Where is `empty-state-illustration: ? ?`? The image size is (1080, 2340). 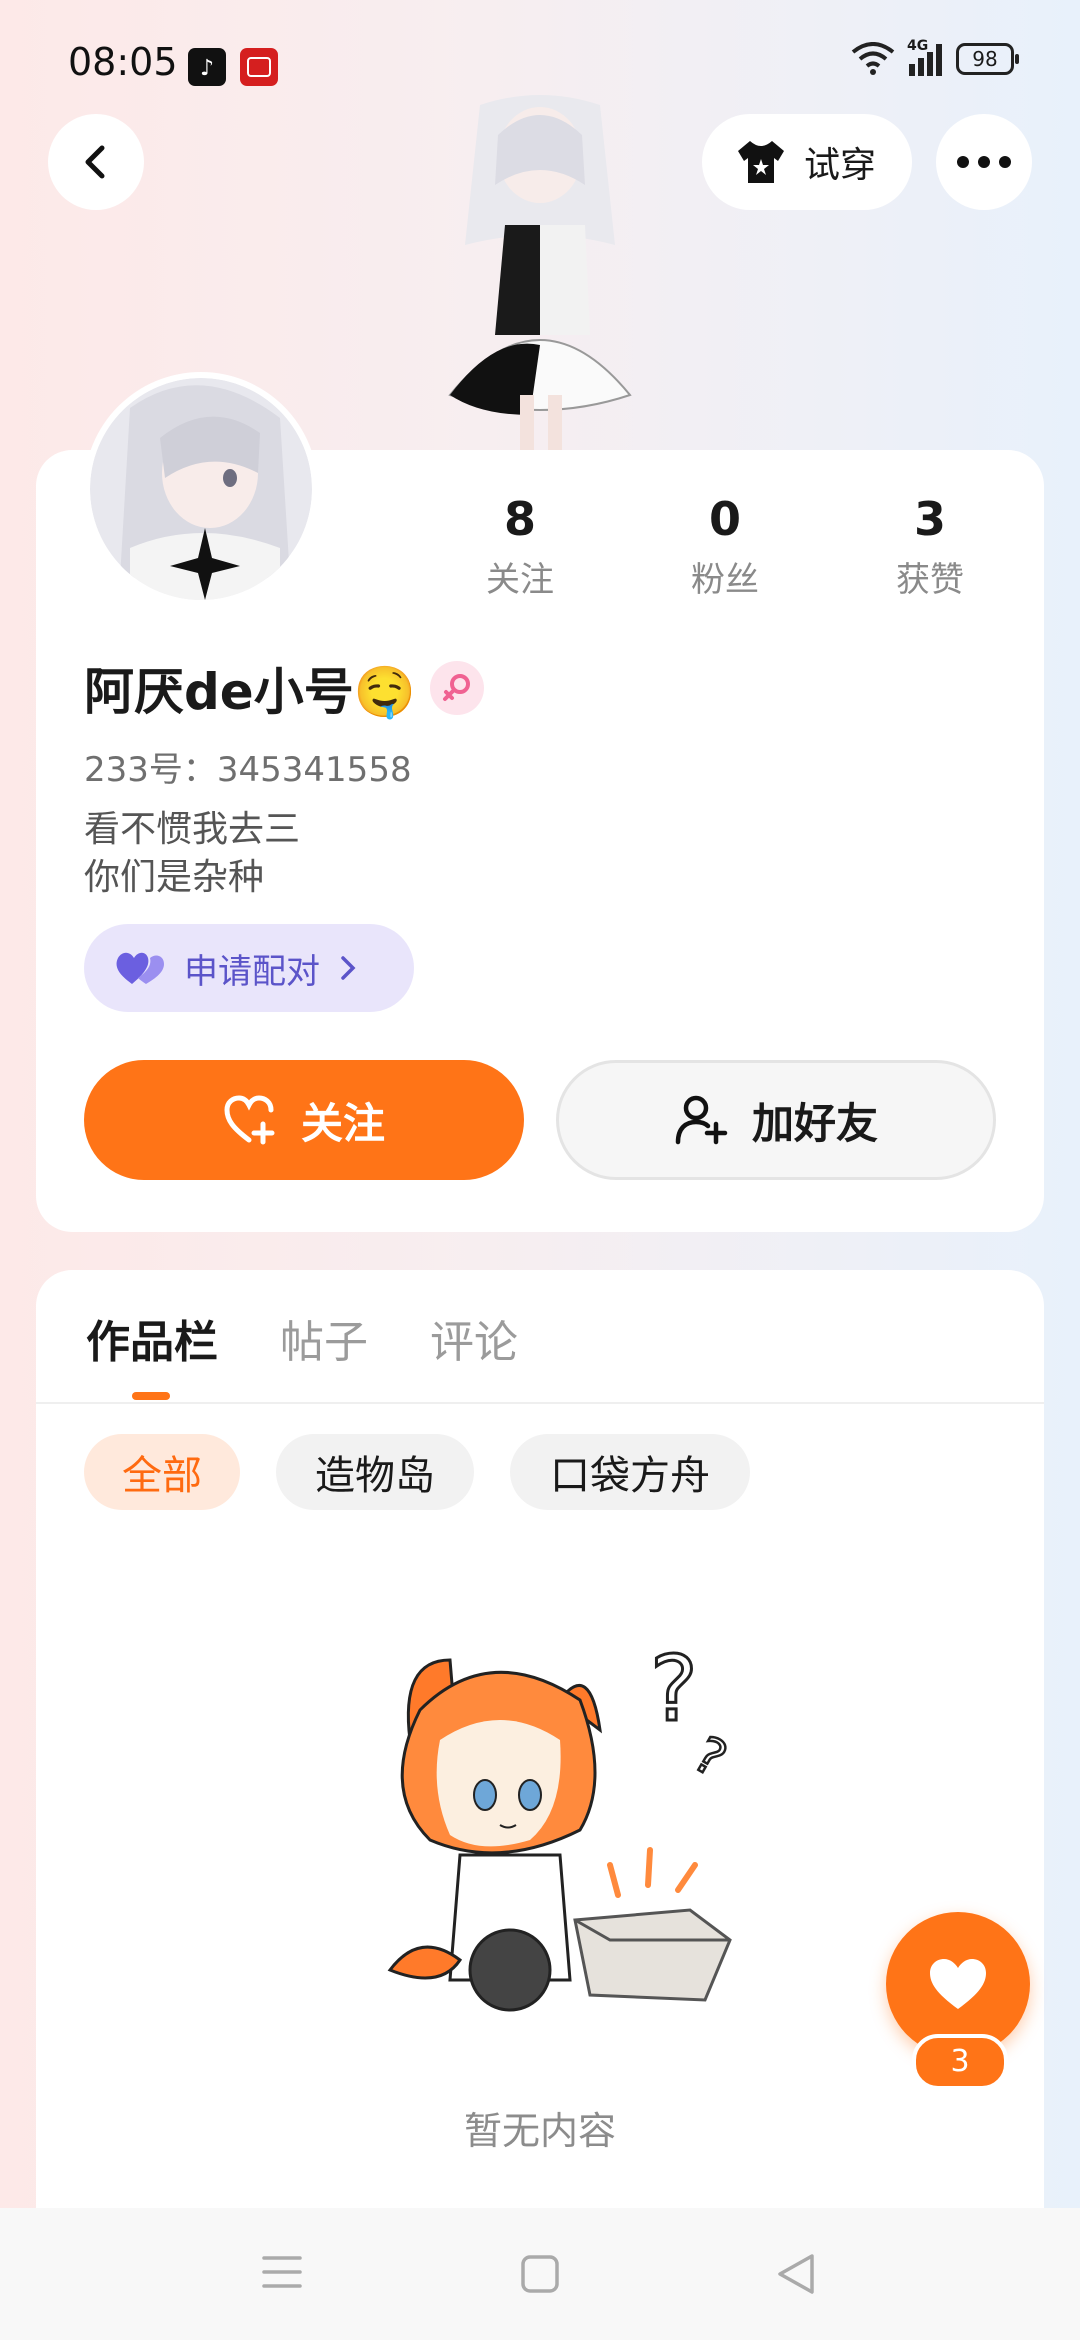 empty-state-illustration: ? ? is located at coordinates (560, 1838).